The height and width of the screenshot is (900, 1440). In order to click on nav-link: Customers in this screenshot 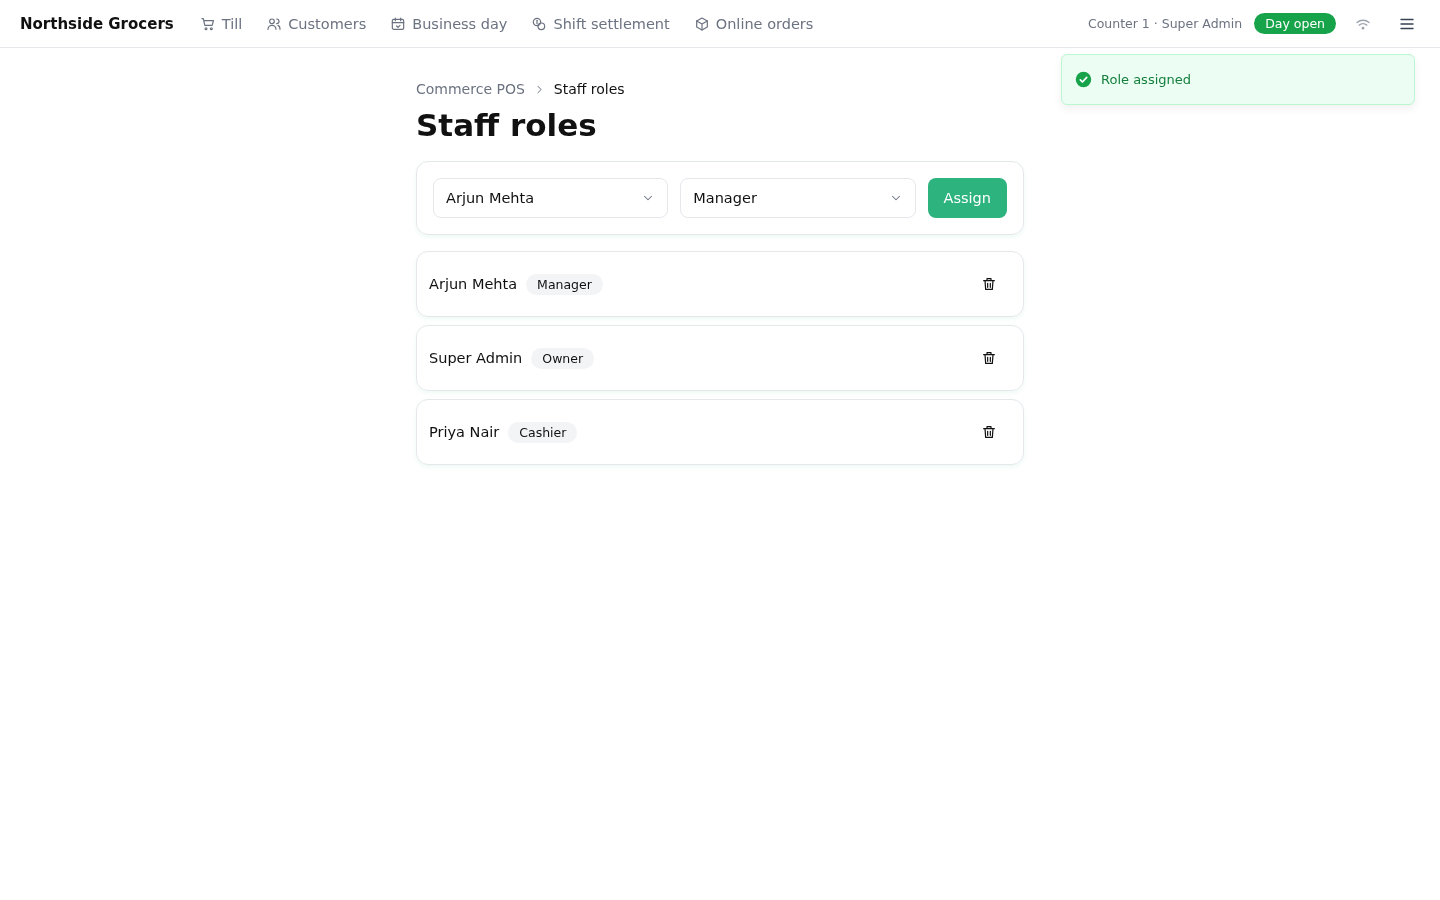, I will do `click(316, 23)`.